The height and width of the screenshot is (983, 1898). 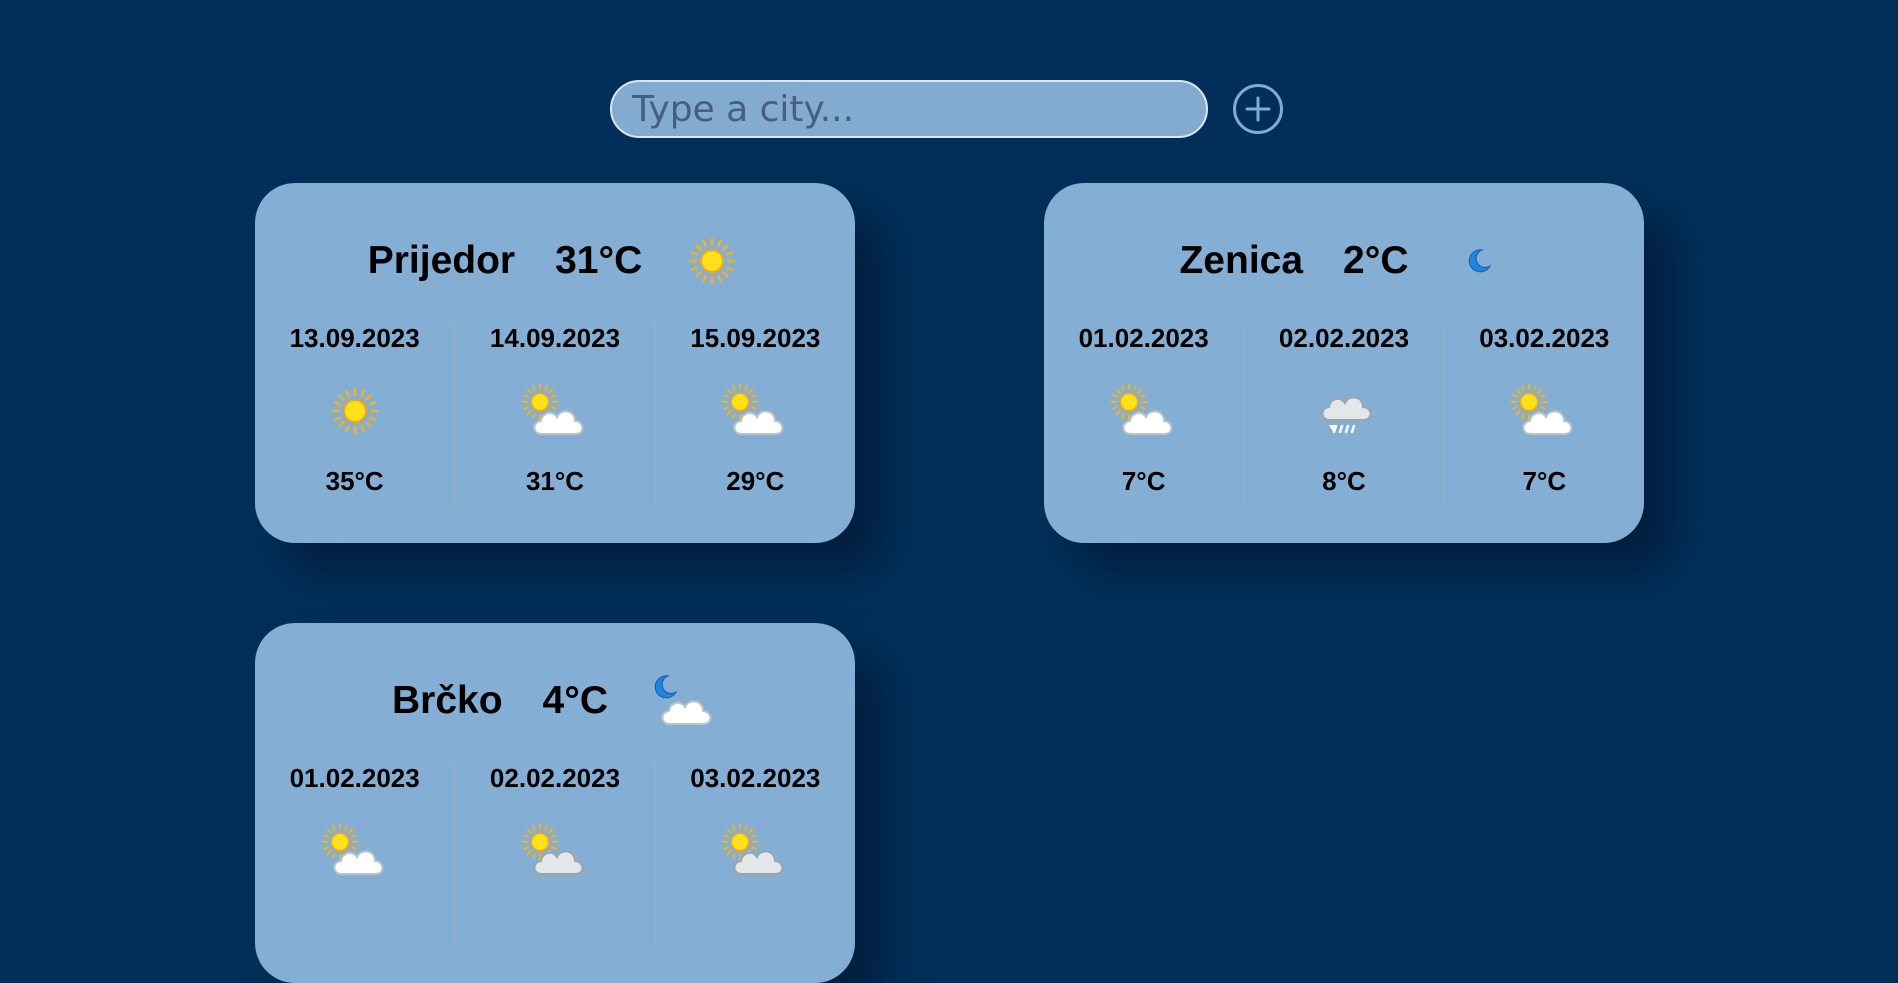 I want to click on night-cloudy-icon, so click(x=683, y=701).